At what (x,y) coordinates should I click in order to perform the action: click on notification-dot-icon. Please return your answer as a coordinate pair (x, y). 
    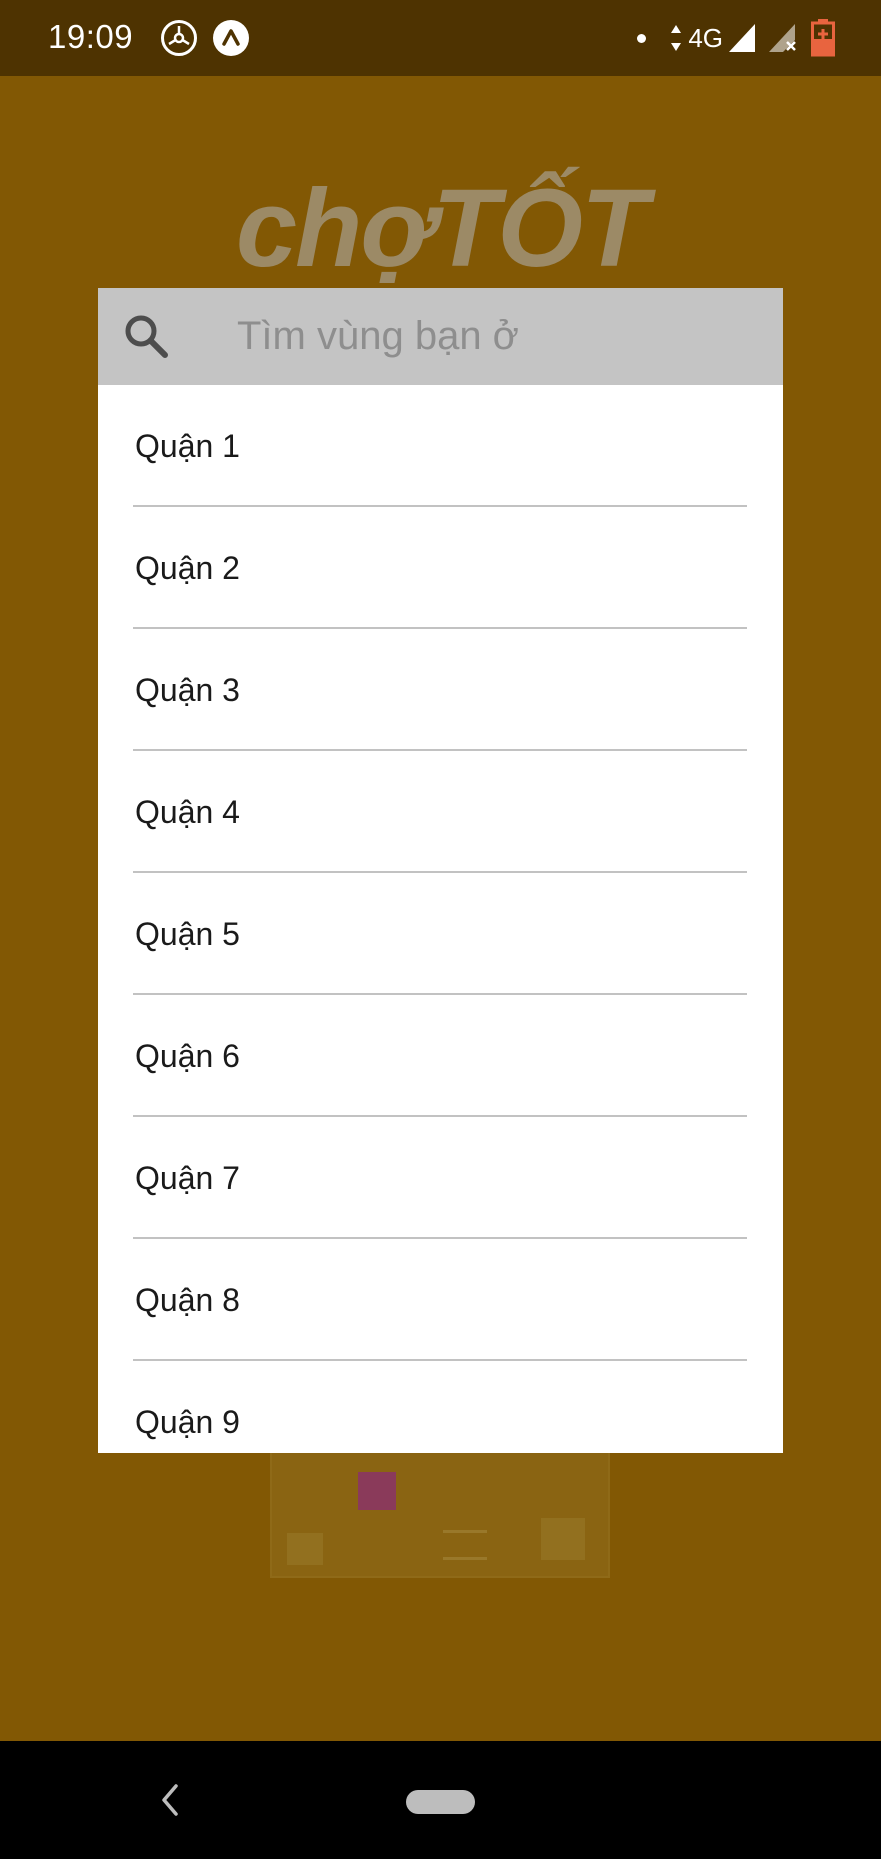
    Looking at the image, I should click on (642, 38).